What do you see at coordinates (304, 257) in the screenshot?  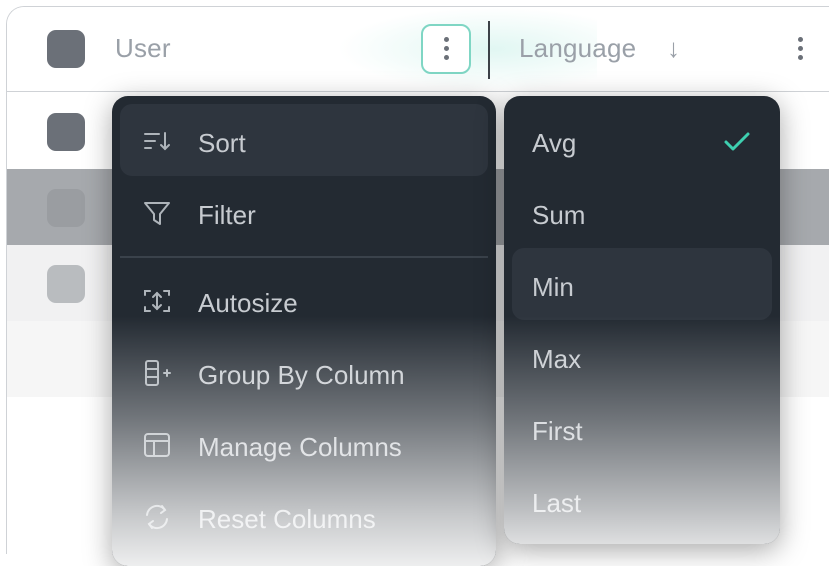 I see `menu-divider` at bounding box center [304, 257].